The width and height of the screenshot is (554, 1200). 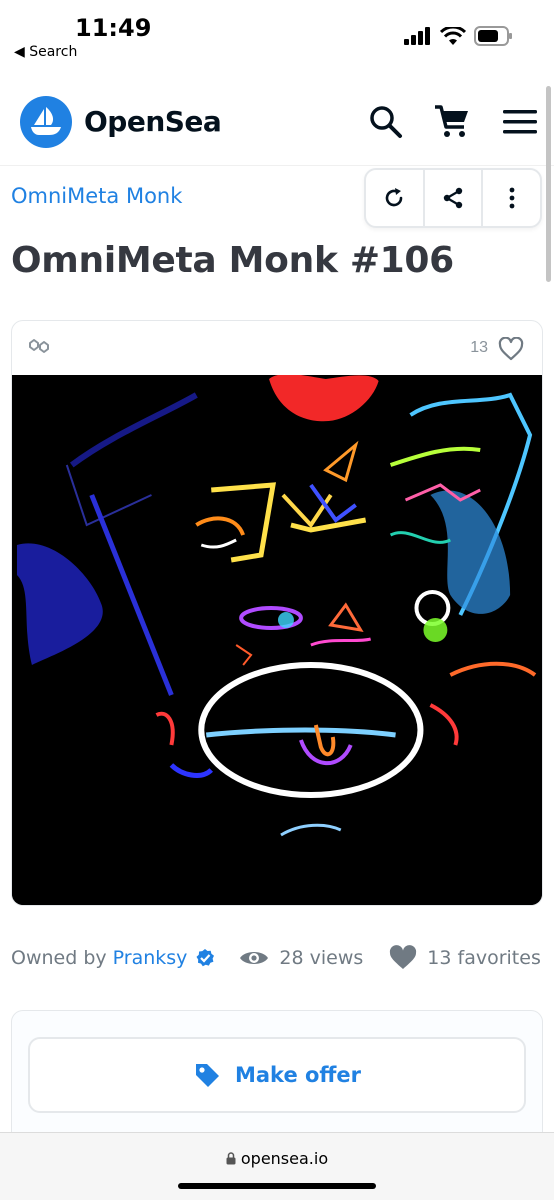 I want to click on eye-icon, so click(x=254, y=958).